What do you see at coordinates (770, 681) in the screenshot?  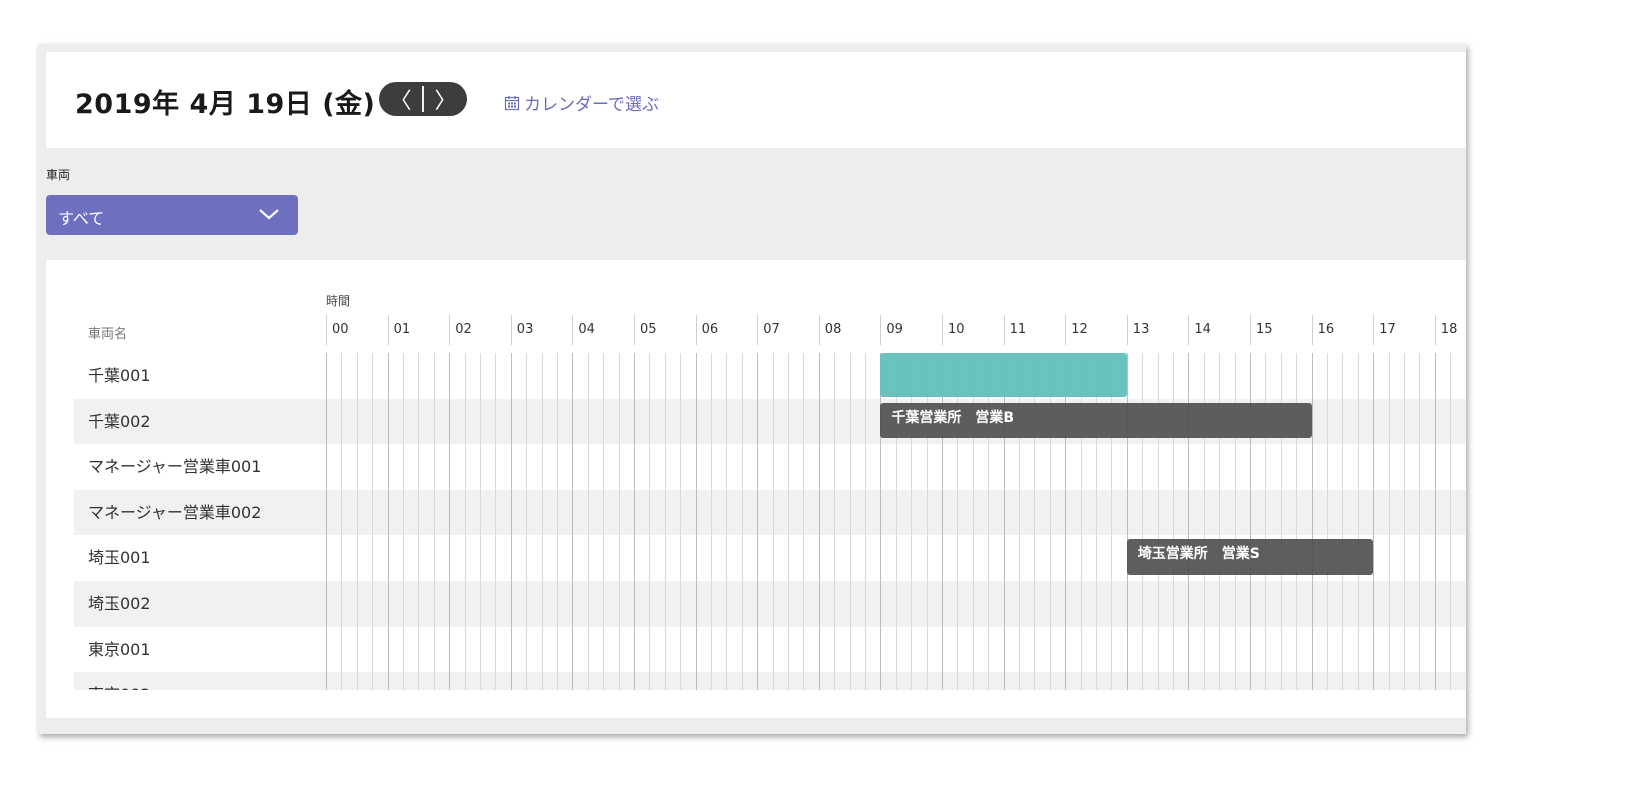 I see `vehicle-row: 東京002` at bounding box center [770, 681].